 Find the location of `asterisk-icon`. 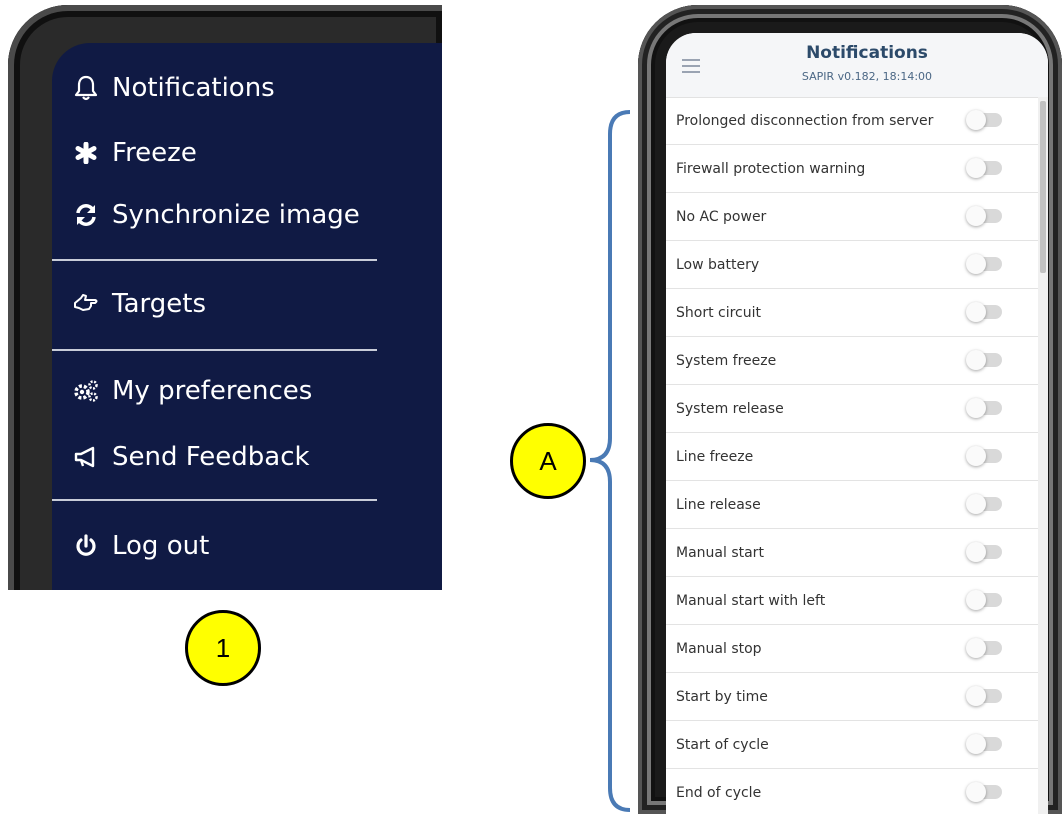

asterisk-icon is located at coordinates (86, 153).